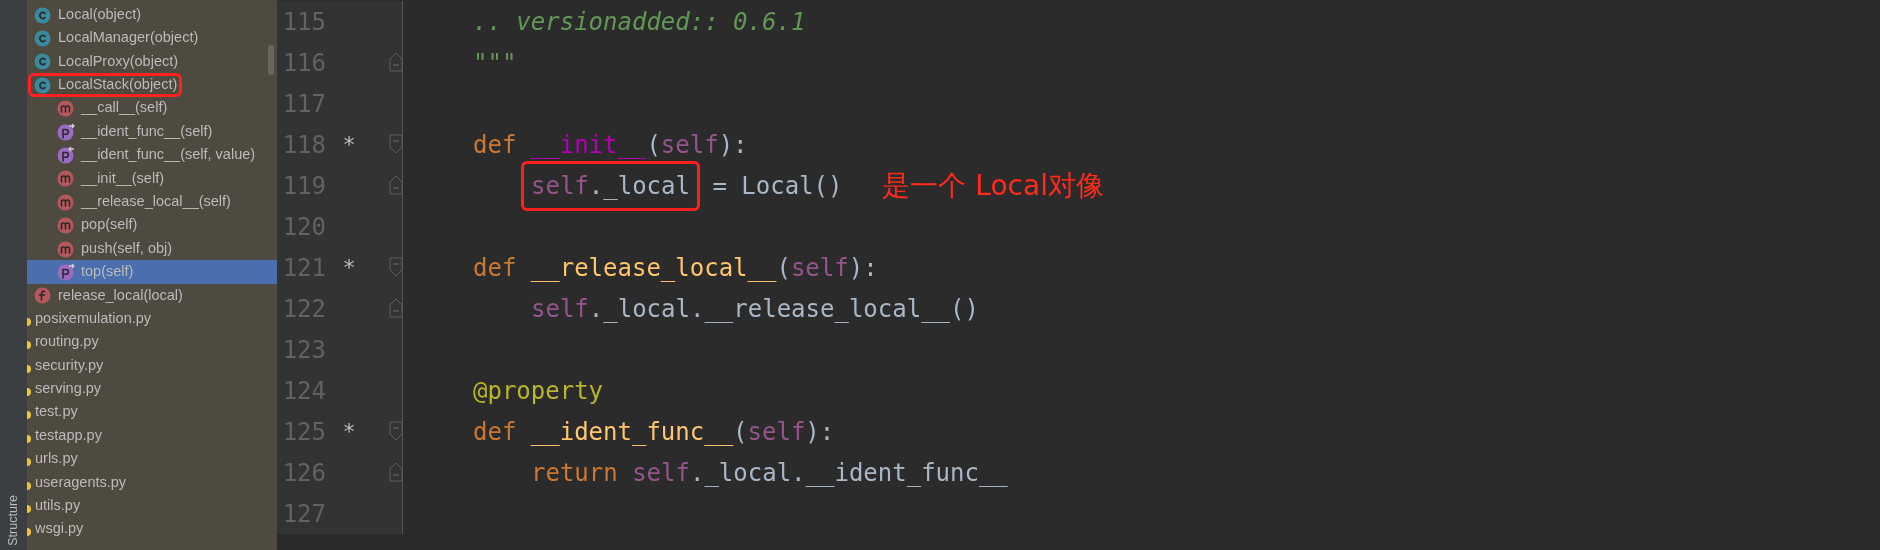 The width and height of the screenshot is (1880, 550). I want to click on structure-item: testapp.py, so click(152, 436).